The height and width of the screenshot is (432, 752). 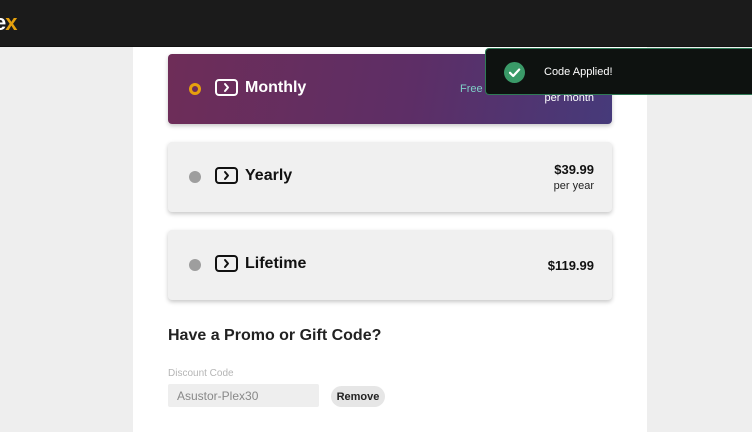 What do you see at coordinates (471, 89) in the screenshot?
I see `plan-free-text: Free` at bounding box center [471, 89].